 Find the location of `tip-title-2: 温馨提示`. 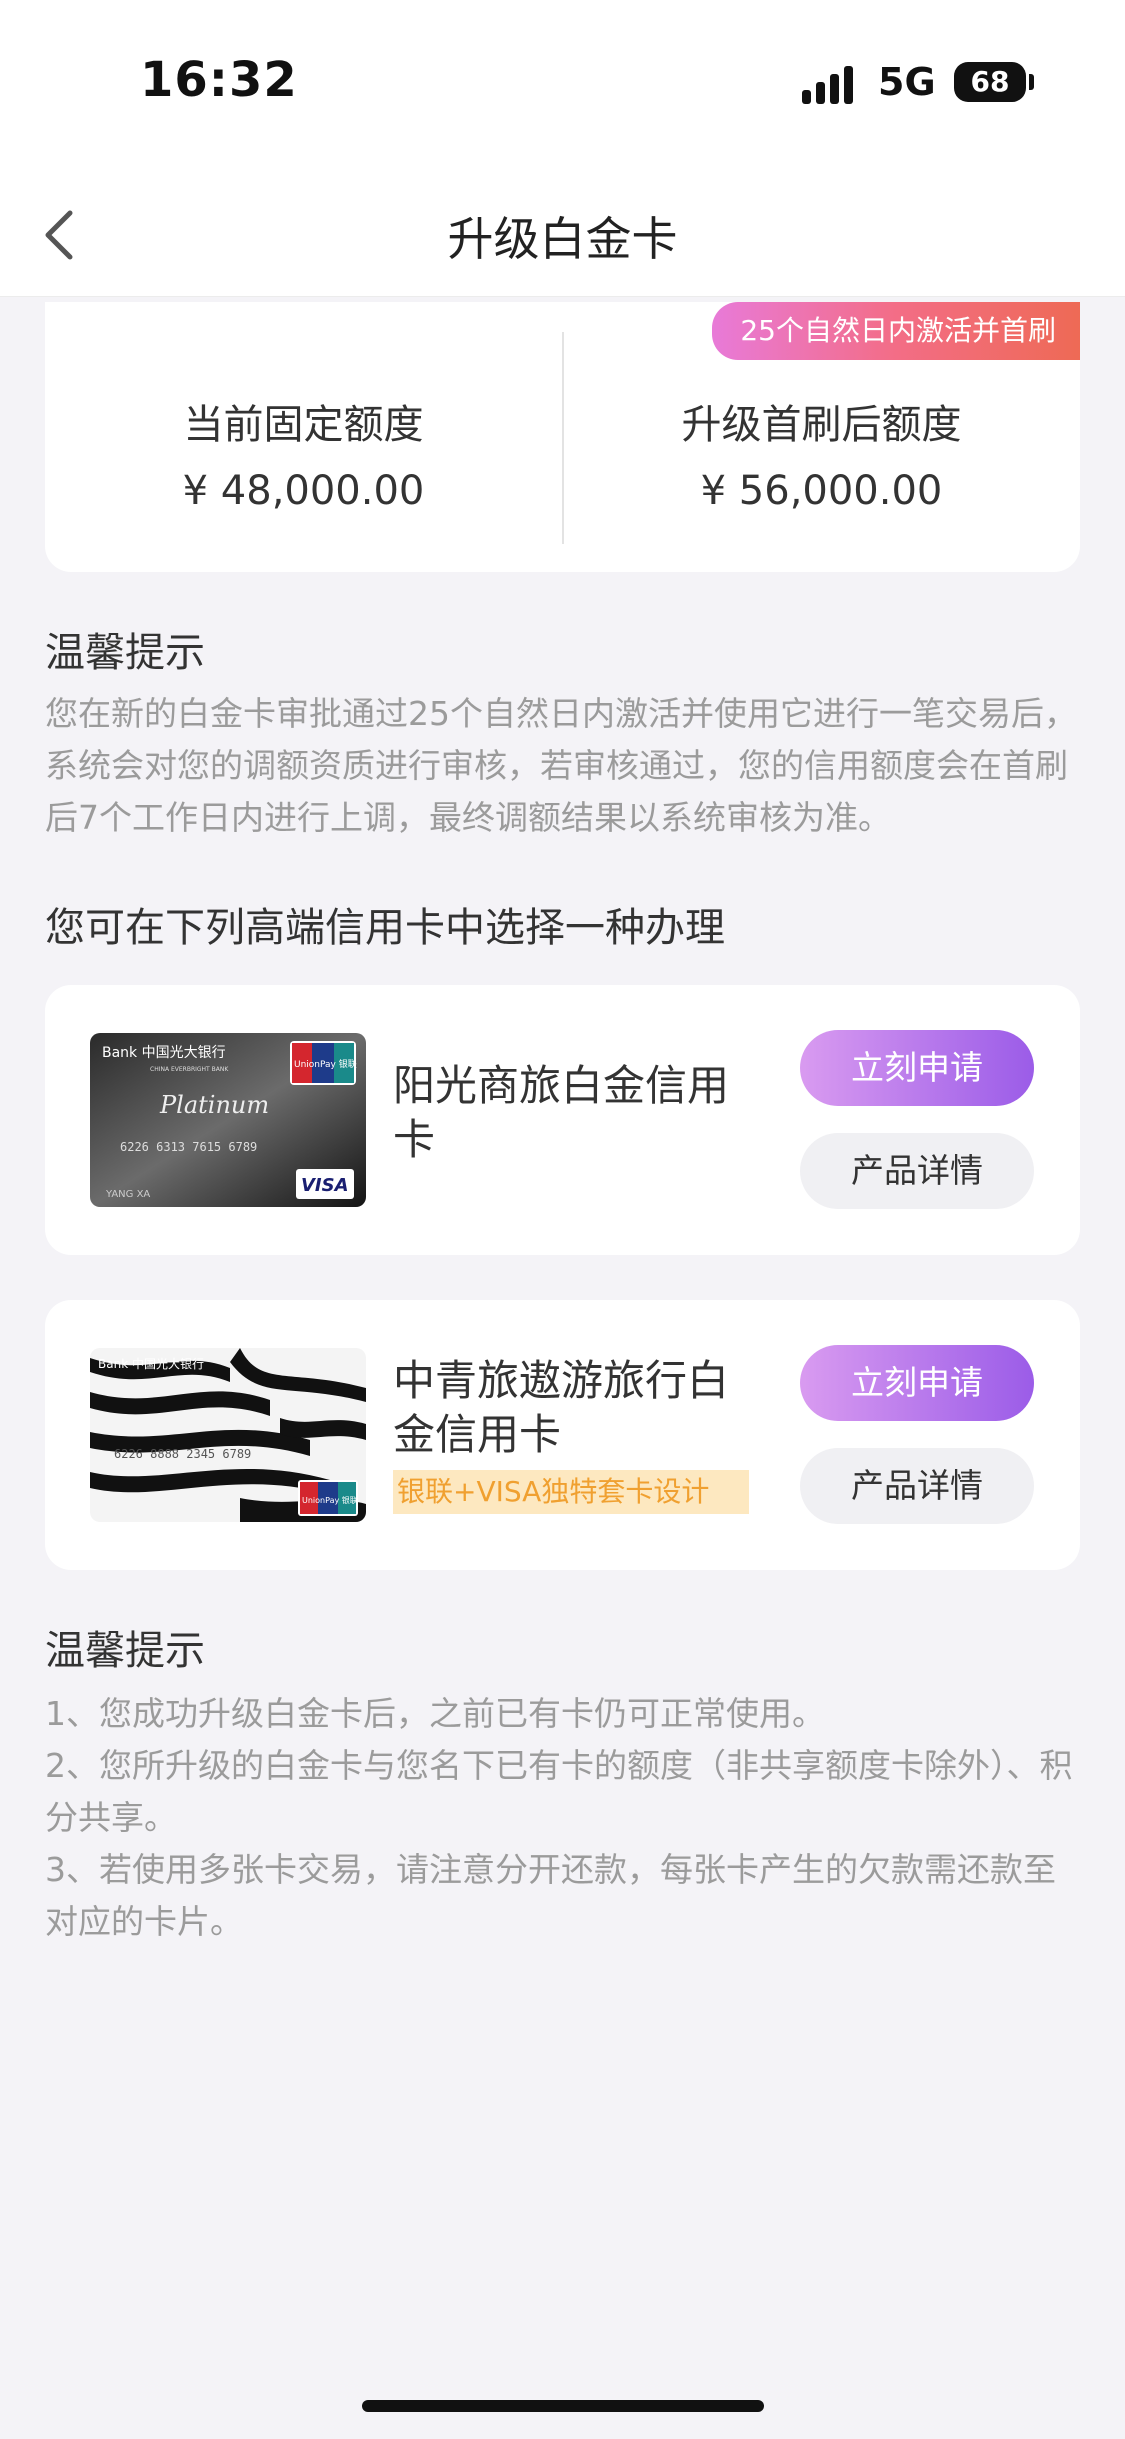

tip-title-2: 温馨提示 is located at coordinates (125, 1651).